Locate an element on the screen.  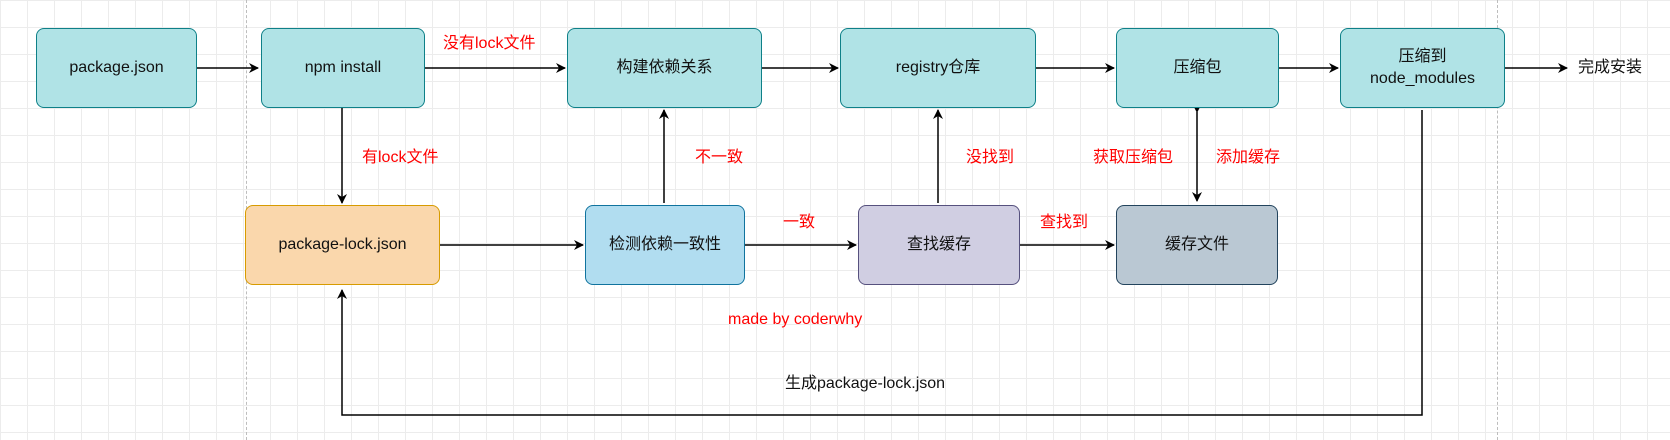
label-get-package: 获取压缩包 is located at coordinates (1133, 157).